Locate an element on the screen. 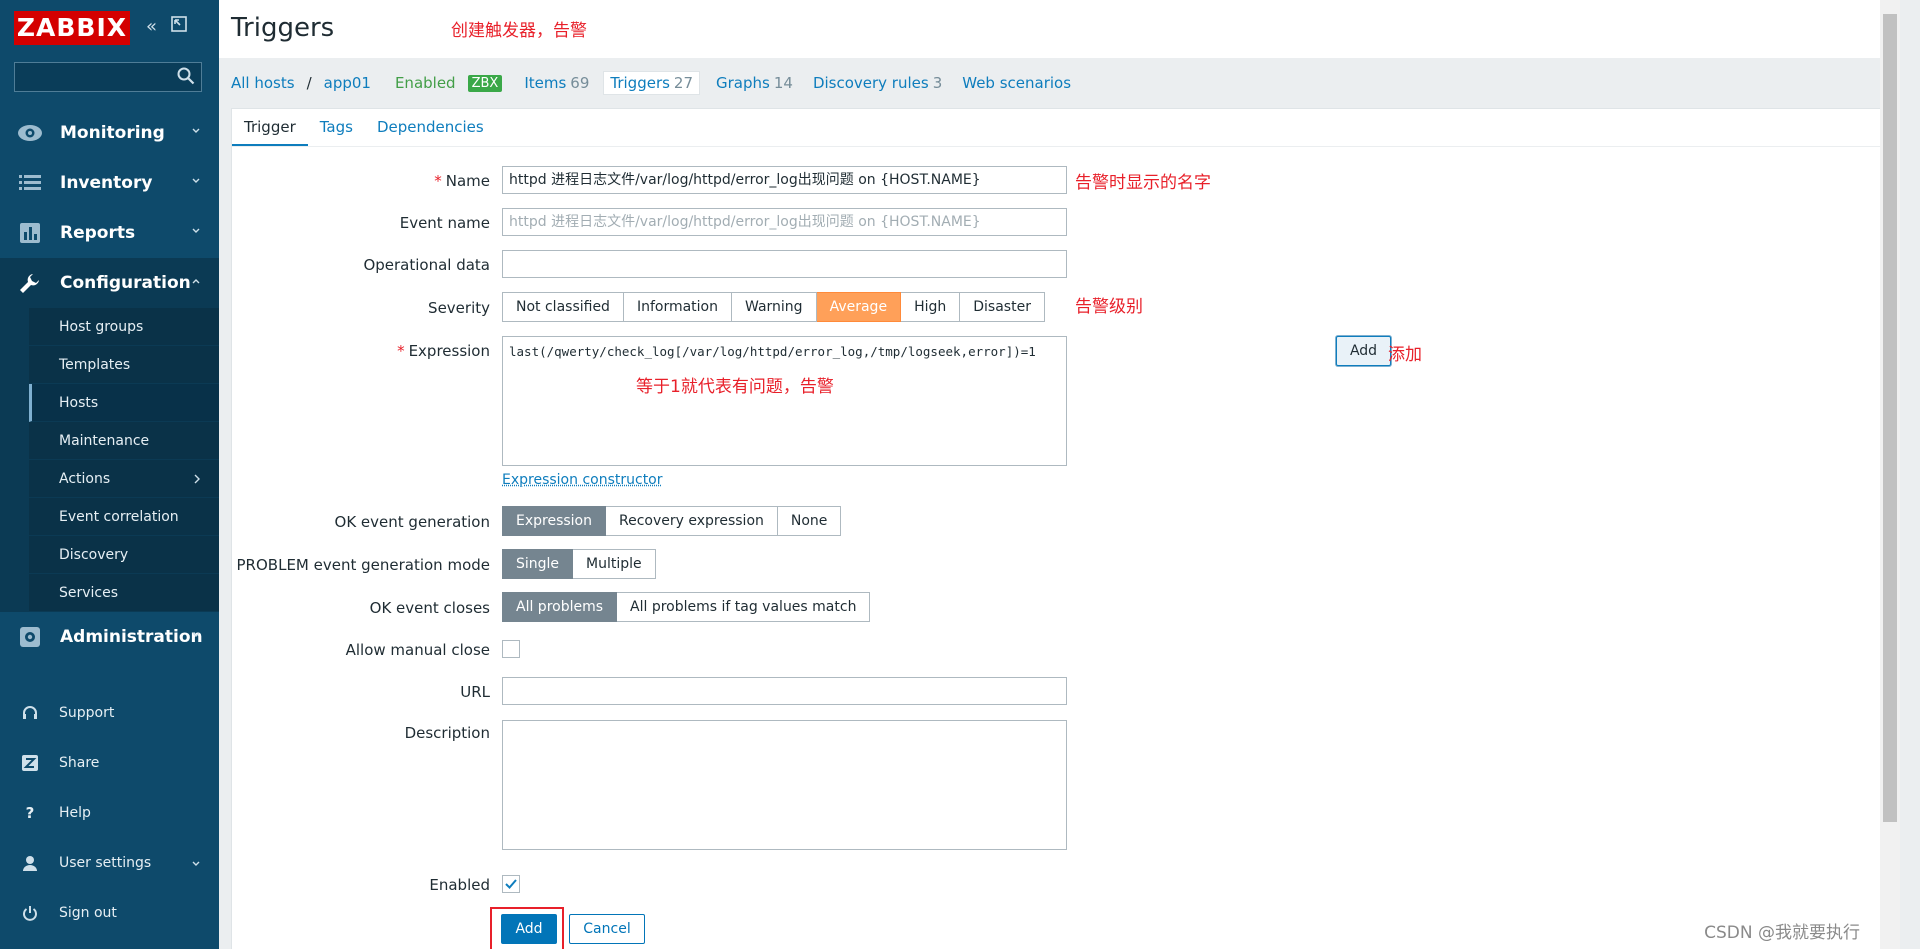  nav-graphs: Graphs 14 is located at coordinates (754, 83).